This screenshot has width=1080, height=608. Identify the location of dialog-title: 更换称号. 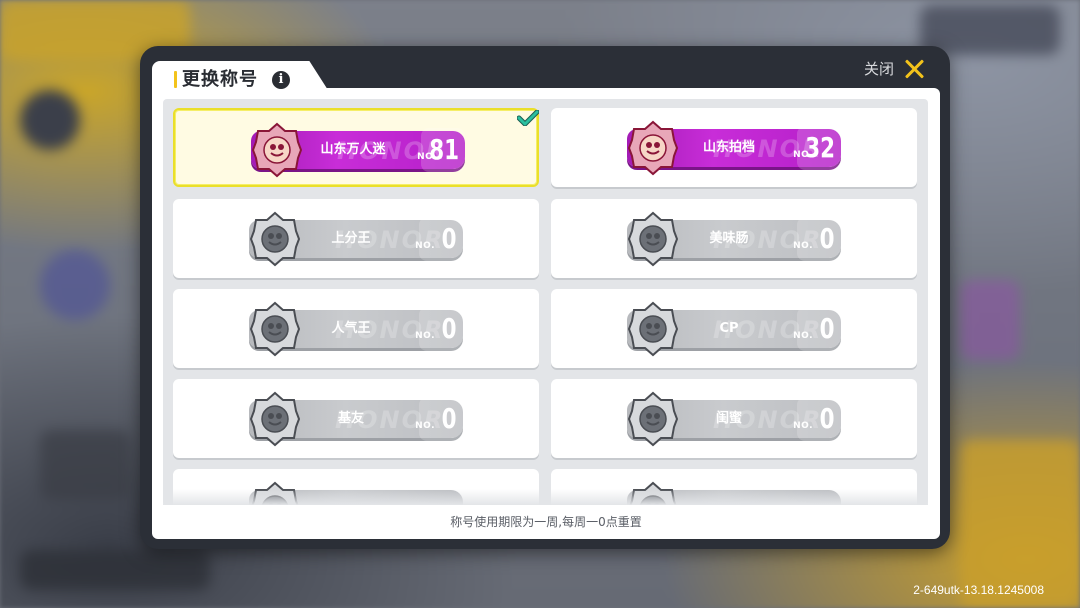
(220, 79).